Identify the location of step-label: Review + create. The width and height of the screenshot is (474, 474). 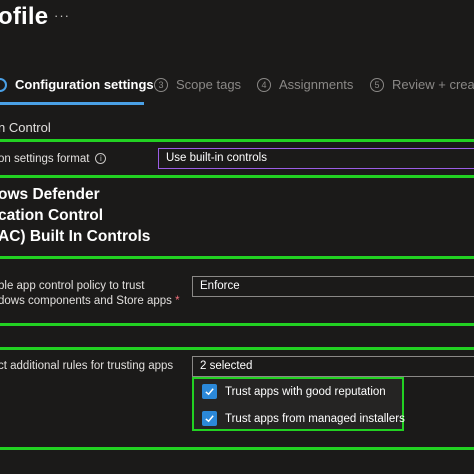
(433, 84).